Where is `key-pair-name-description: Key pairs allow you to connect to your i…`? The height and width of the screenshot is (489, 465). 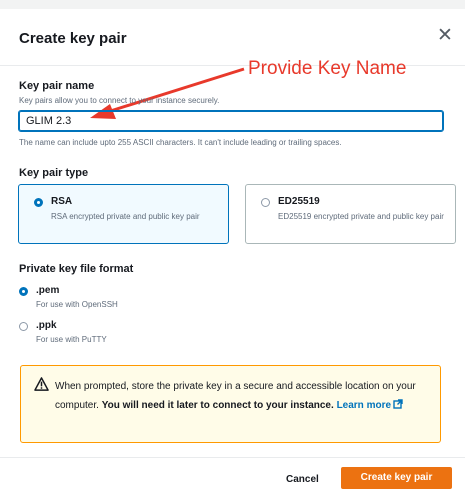 key-pair-name-description: Key pairs allow you to connect to your i… is located at coordinates (119, 100).